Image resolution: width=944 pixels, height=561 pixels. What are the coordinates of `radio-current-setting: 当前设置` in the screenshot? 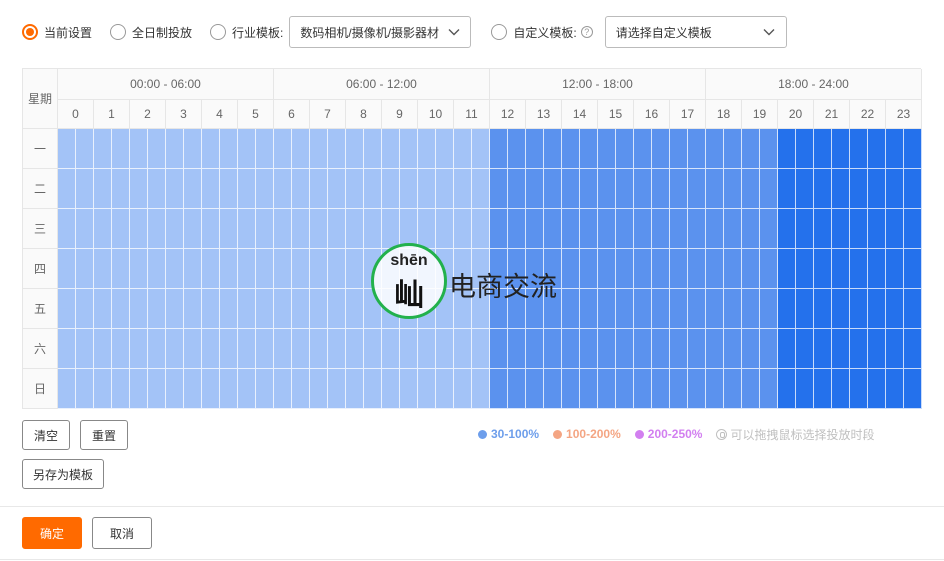 It's located at (57, 32).